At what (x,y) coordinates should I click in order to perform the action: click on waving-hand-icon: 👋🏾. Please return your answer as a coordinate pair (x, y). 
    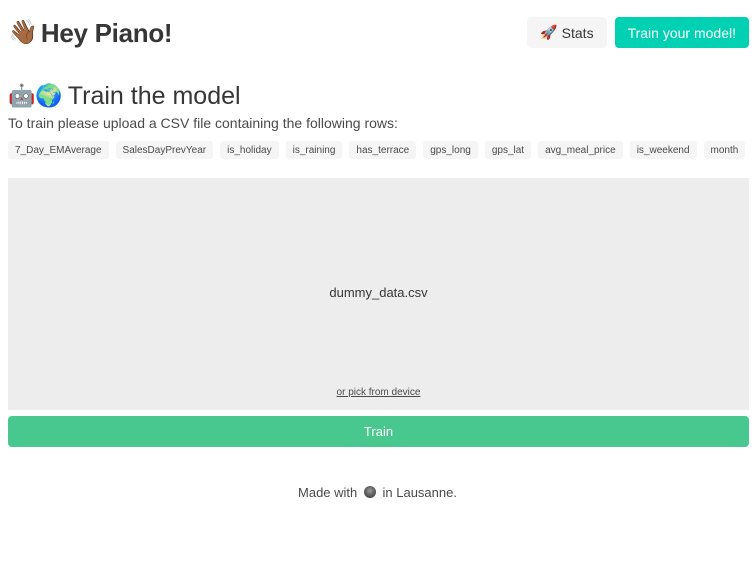
    Looking at the image, I should click on (23, 32).